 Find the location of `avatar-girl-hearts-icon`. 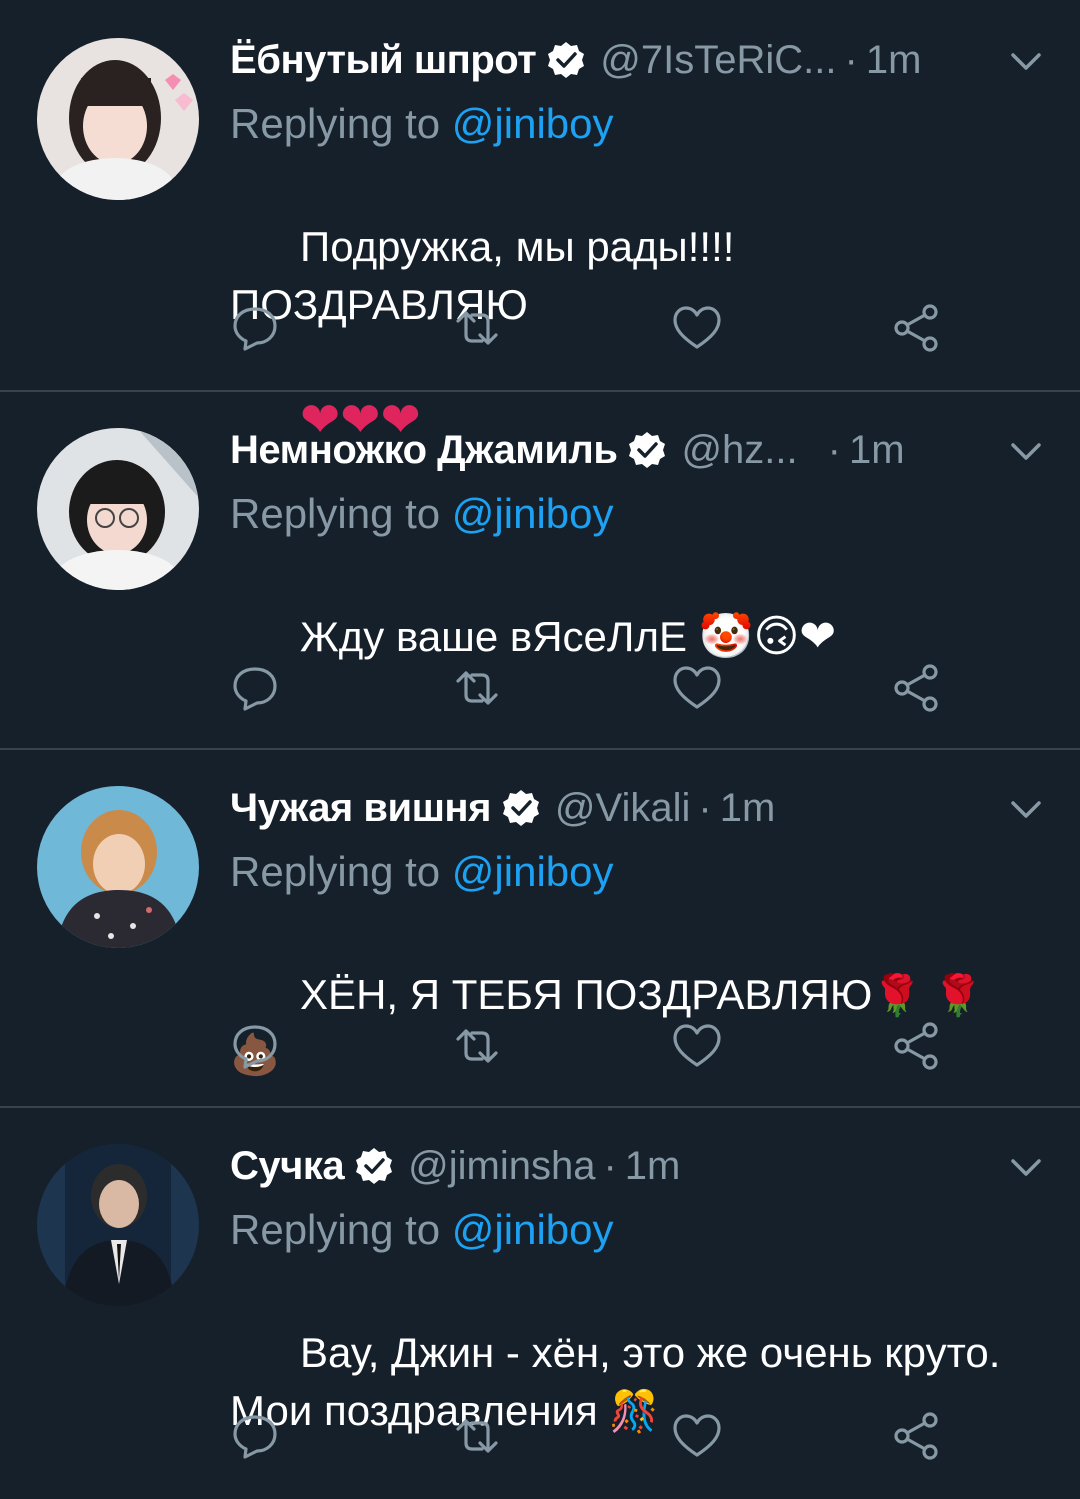

avatar-girl-hearts-icon is located at coordinates (118, 119).